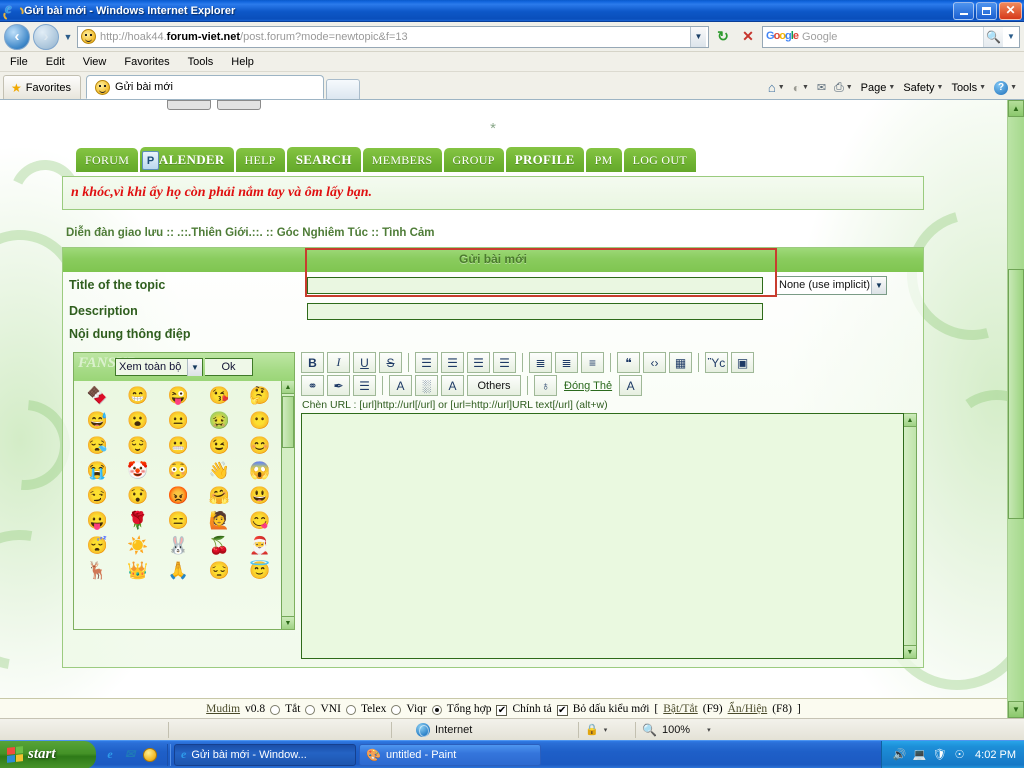 Image resolution: width=1024 pixels, height=768 pixels. I want to click on mail-button: ✉, so click(821, 87).